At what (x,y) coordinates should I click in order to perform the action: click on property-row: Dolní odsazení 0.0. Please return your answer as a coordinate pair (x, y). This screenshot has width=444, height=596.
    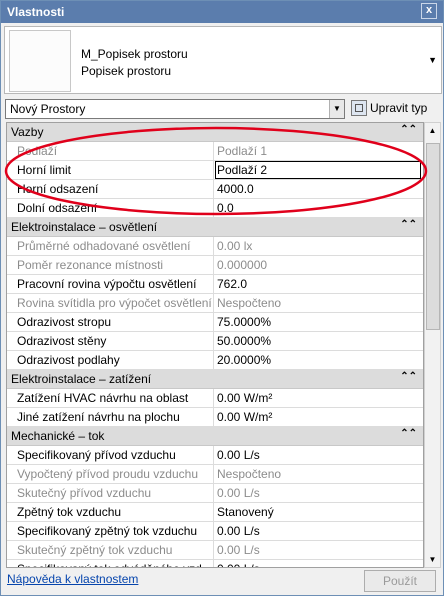
    Looking at the image, I should click on (215, 208).